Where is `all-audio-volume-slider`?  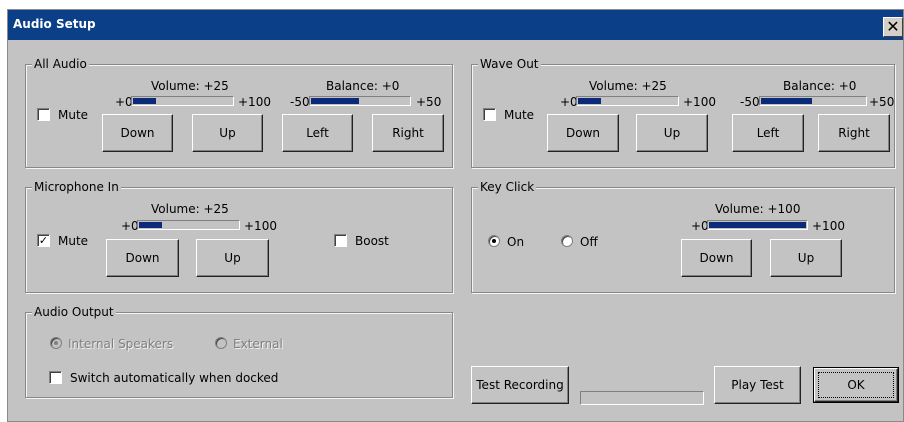 all-audio-volume-slider is located at coordinates (182, 101).